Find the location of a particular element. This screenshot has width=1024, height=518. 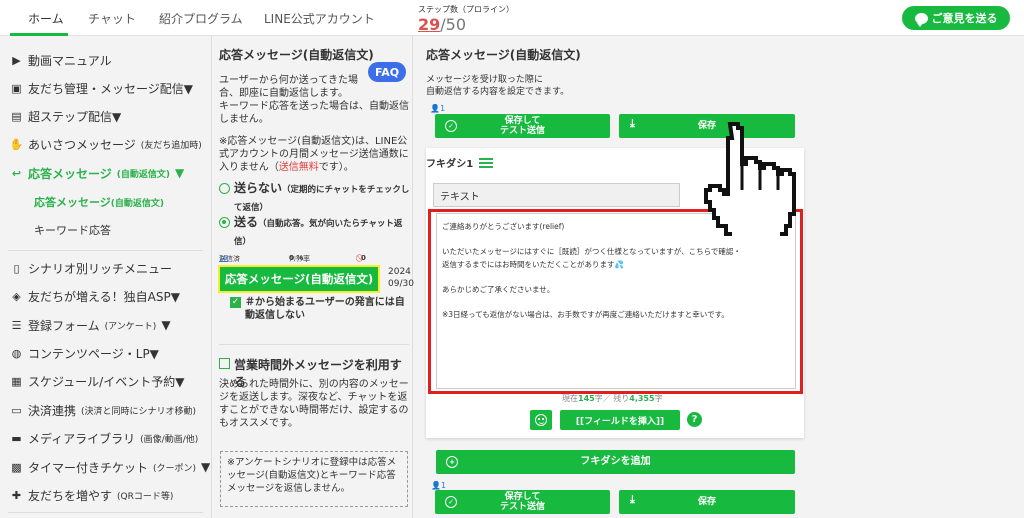

globe-icon: ◍ is located at coordinates (16, 353).